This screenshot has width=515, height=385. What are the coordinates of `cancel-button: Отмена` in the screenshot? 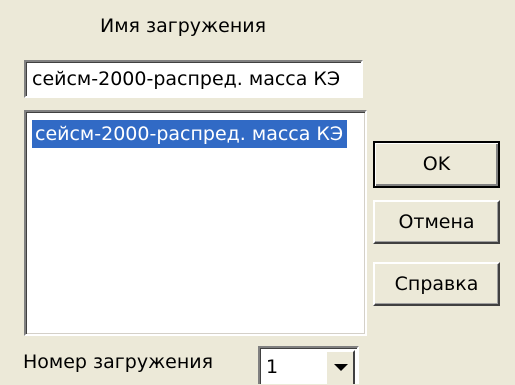 It's located at (436, 222).